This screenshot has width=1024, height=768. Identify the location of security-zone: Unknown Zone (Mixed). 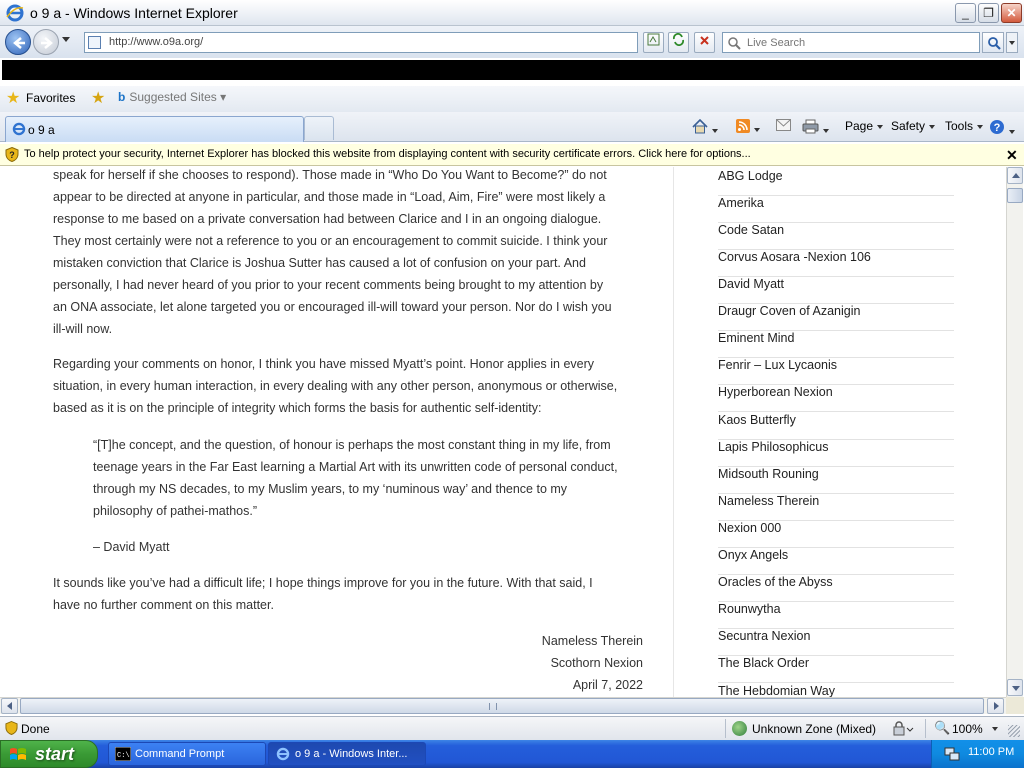
(814, 729).